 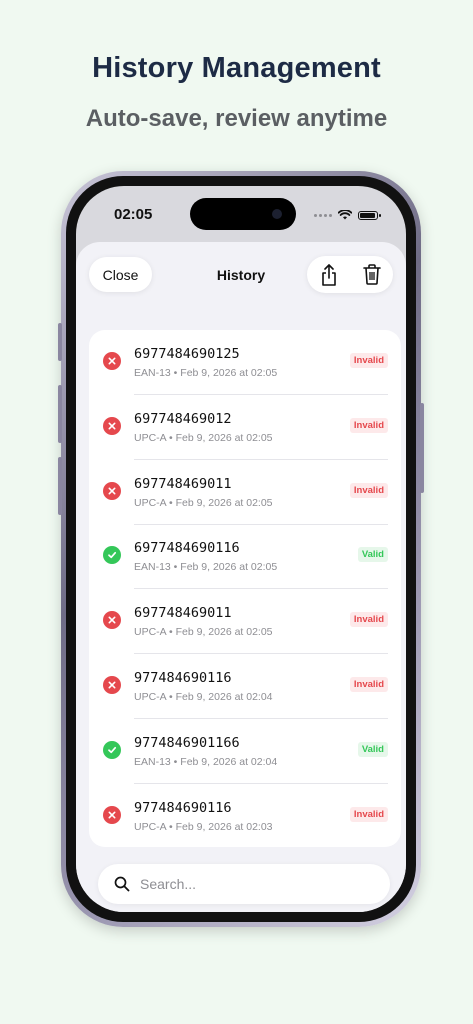 I want to click on barcode-value: 9774846901166, so click(x=187, y=742).